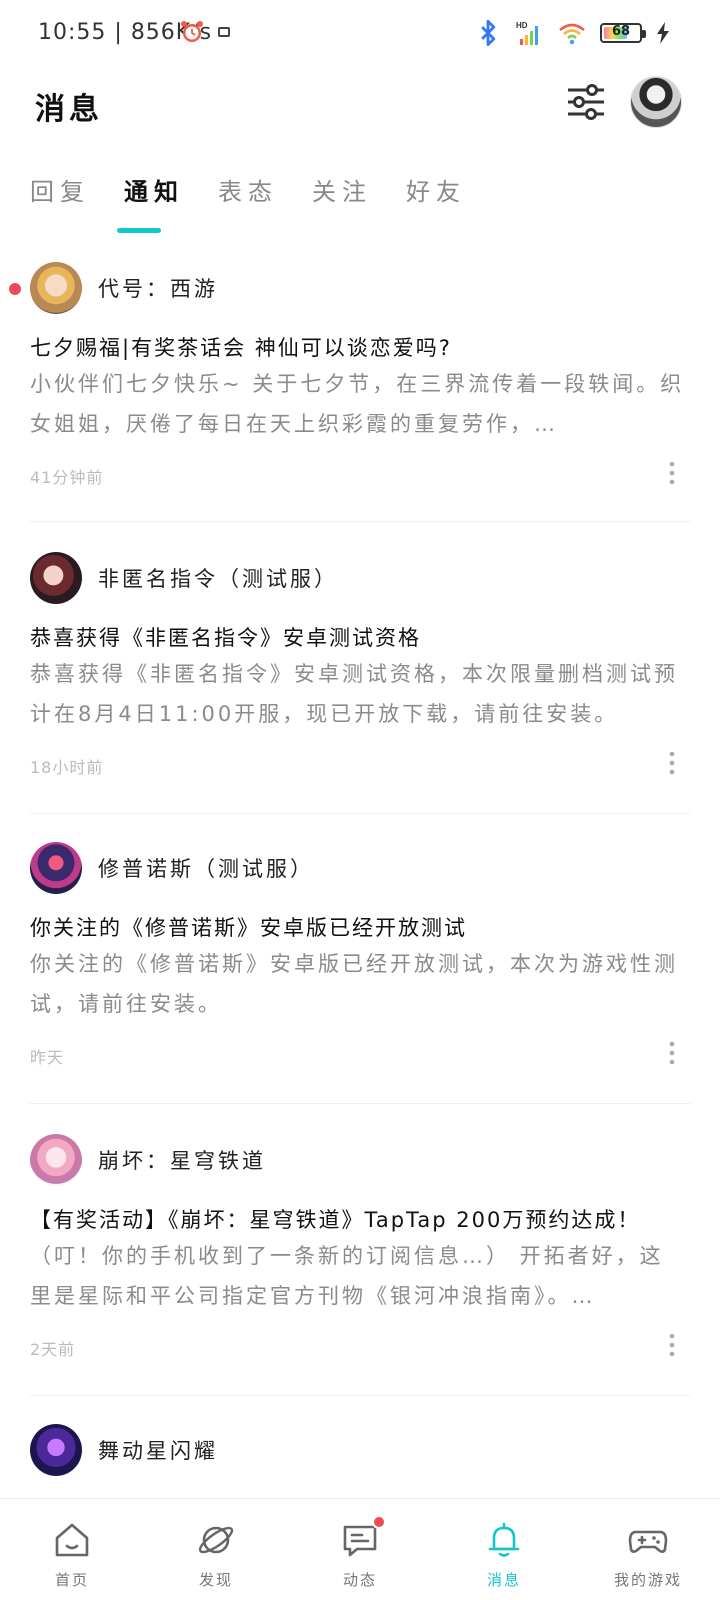  What do you see at coordinates (335, 1220) in the screenshot?
I see `notification-title: 【有奖活动】《崩坏：星穹铁道》TapTap 200万预约达成！` at bounding box center [335, 1220].